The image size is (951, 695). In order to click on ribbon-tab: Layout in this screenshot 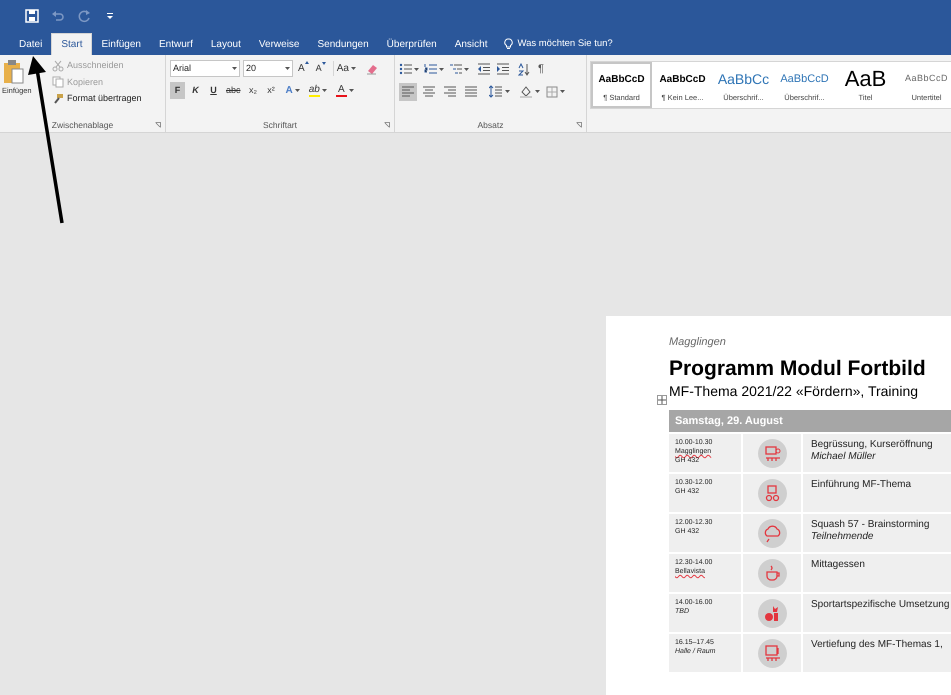, I will do `click(226, 44)`.